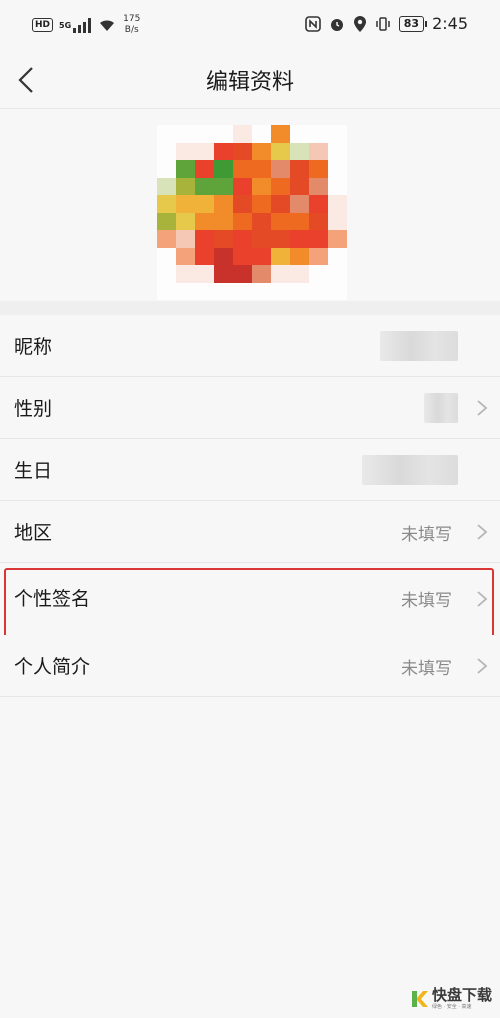 The width and height of the screenshot is (500, 1018). I want to click on watermark-logo-icon, so click(419, 999).